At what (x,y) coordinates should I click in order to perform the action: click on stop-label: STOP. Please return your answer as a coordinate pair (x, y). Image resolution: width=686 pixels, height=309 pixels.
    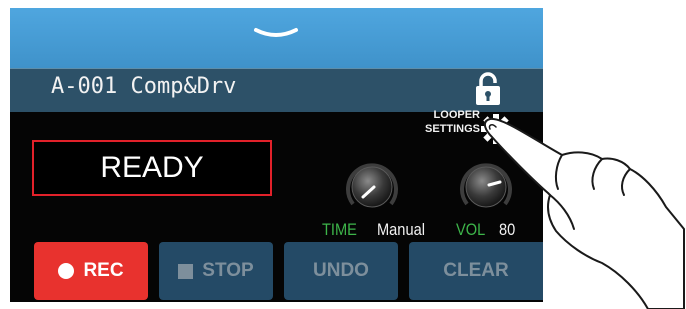
    Looking at the image, I should click on (228, 270).